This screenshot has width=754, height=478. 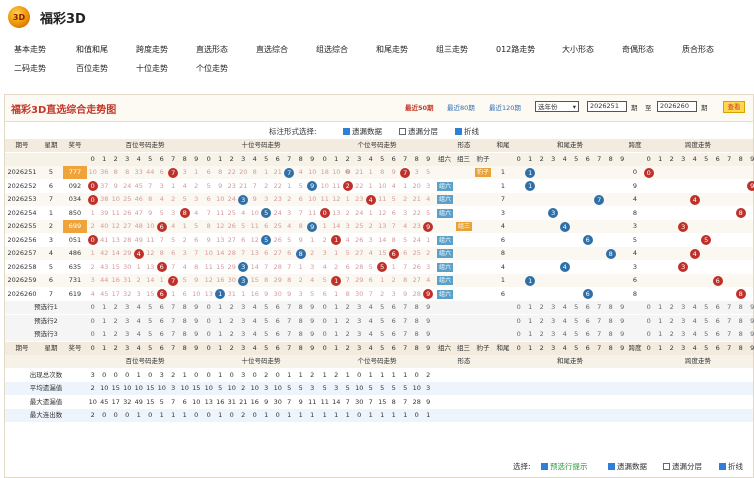 What do you see at coordinates (557, 106) in the screenshot?
I see `year-select: 选年份 ▾` at bounding box center [557, 106].